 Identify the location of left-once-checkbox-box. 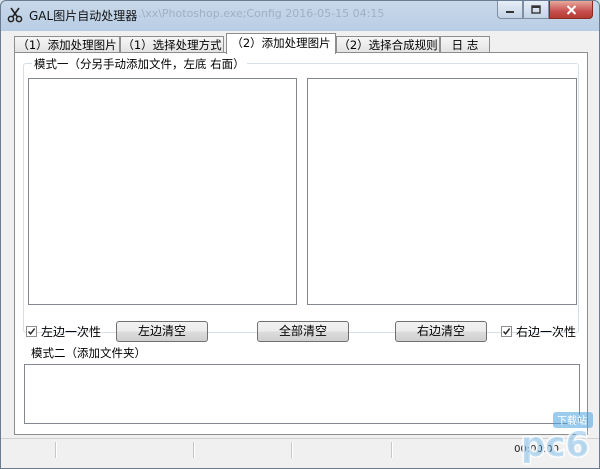
(31, 331).